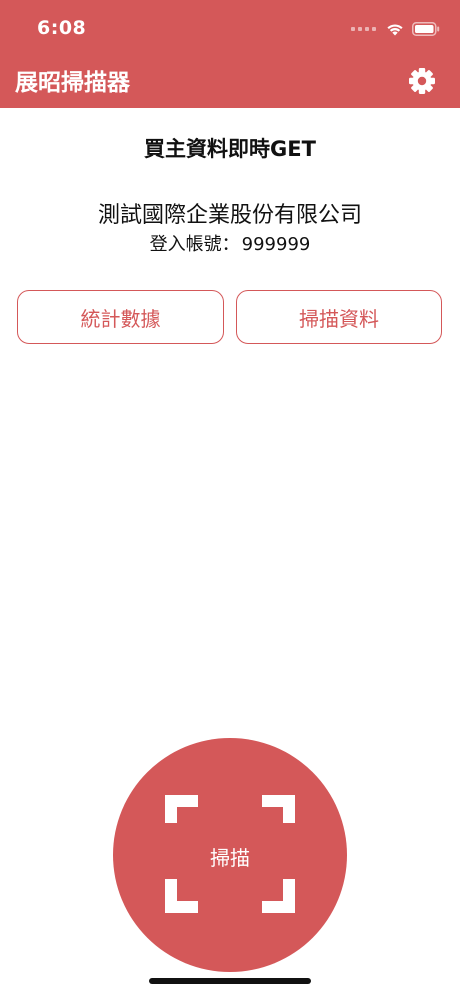  Describe the element at coordinates (194, 244) in the screenshot. I see `account-label: 登入帳號：` at that location.